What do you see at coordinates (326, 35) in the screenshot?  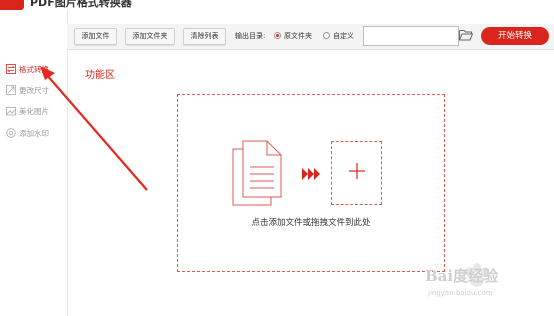 I see `radio-custom` at bounding box center [326, 35].